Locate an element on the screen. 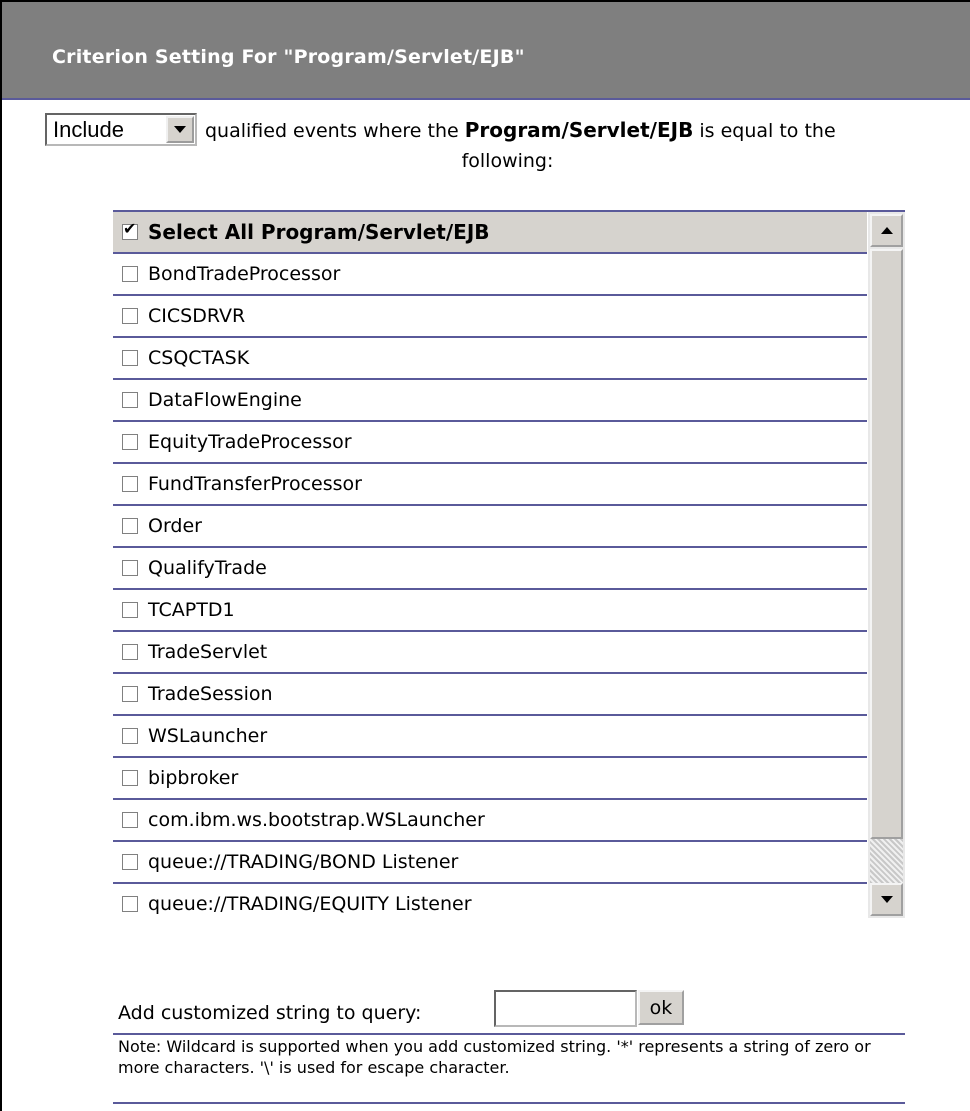 The height and width of the screenshot is (1111, 970). list-item: WSLauncher is located at coordinates (490, 737).